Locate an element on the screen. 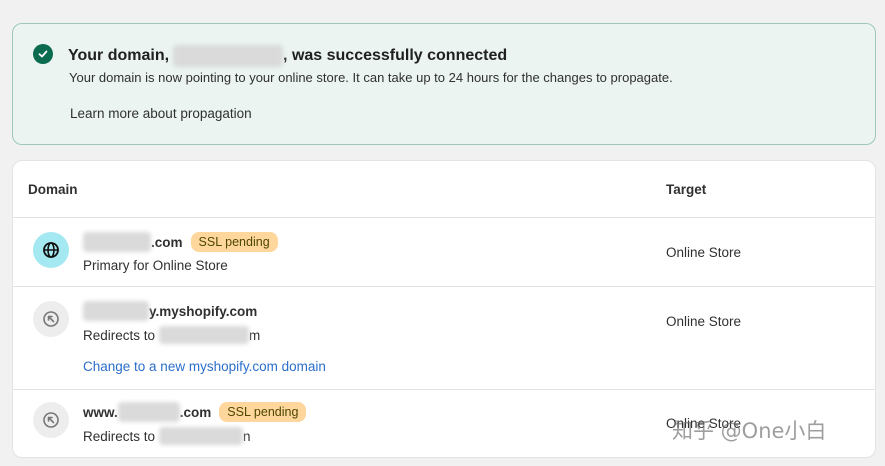 This screenshot has height=466, width=885. redirect-target-suffix: m is located at coordinates (255, 335).